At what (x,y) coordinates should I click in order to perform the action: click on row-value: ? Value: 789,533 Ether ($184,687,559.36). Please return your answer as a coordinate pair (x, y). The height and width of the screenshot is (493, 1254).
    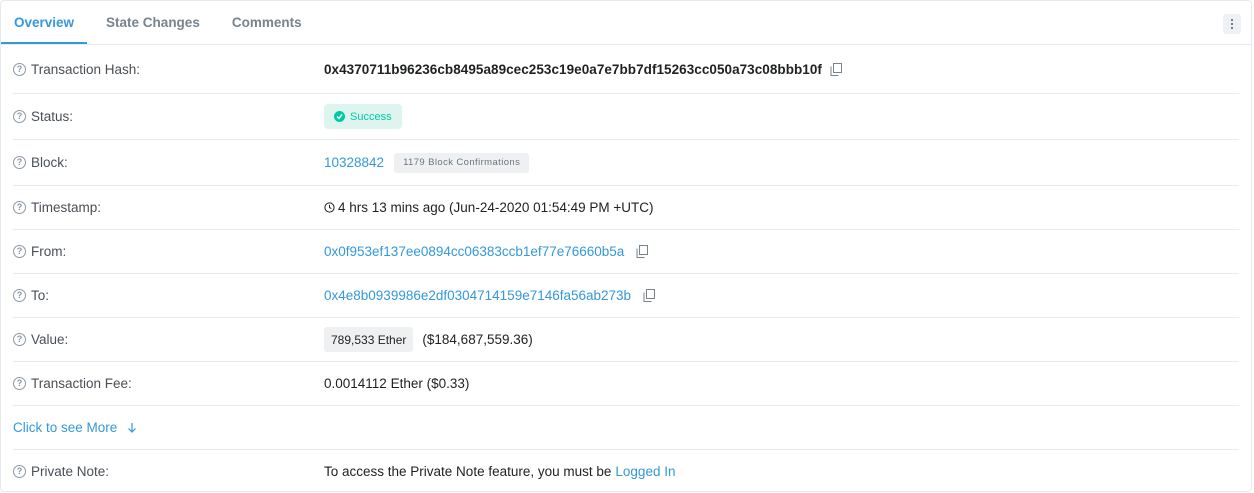
    Looking at the image, I should click on (626, 340).